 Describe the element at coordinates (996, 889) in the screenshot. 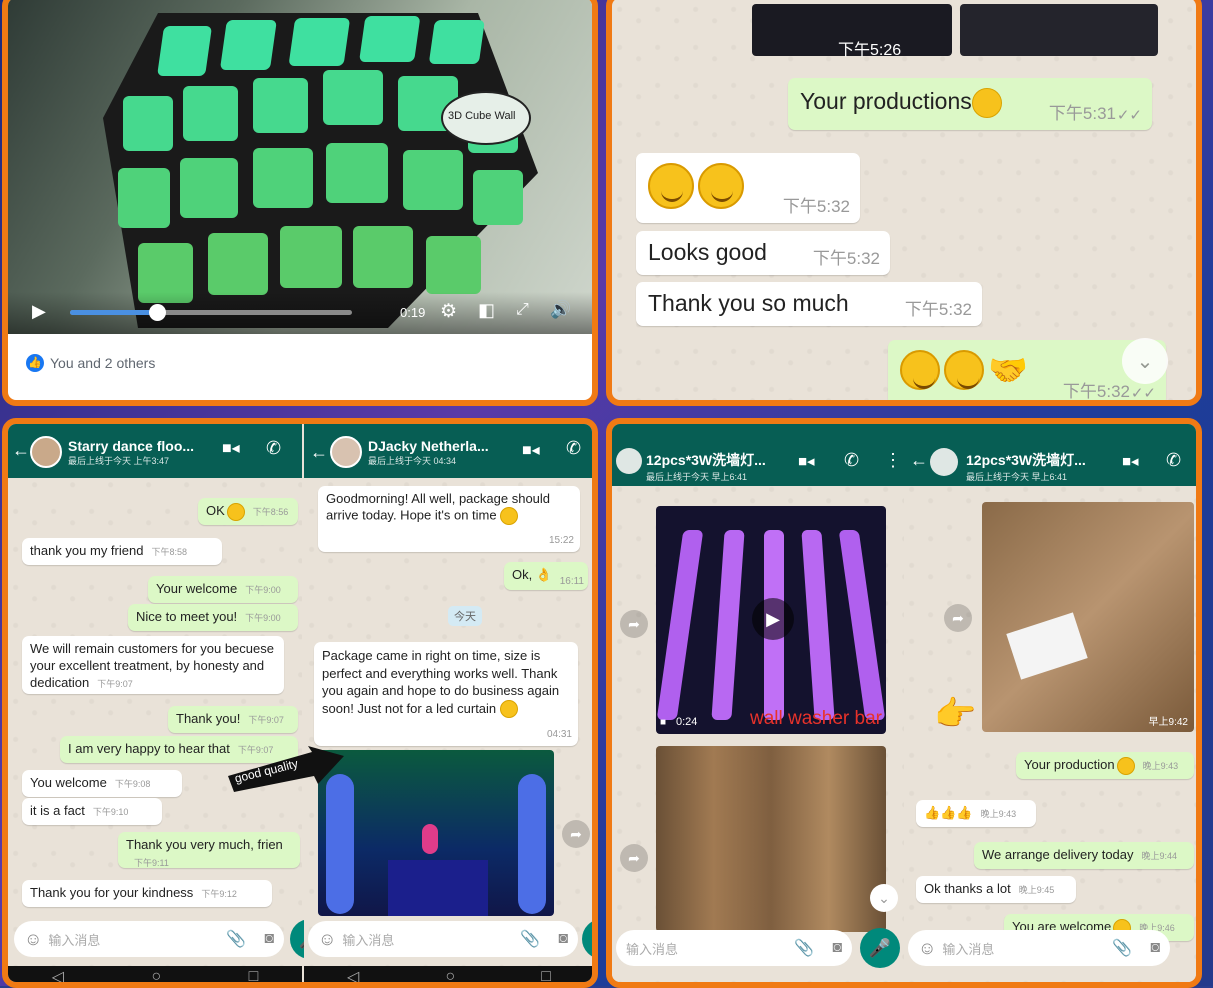

I see `message-bubble: Ok thanks a lot 晚上9:45` at that location.